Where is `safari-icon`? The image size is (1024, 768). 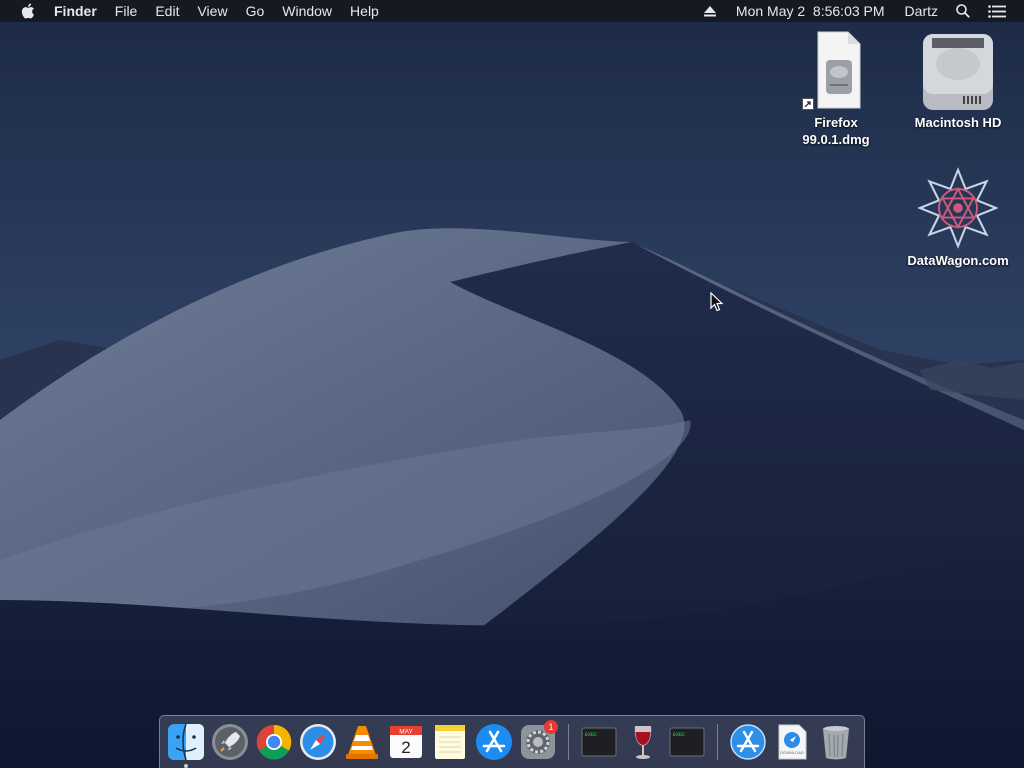 safari-icon is located at coordinates (318, 742).